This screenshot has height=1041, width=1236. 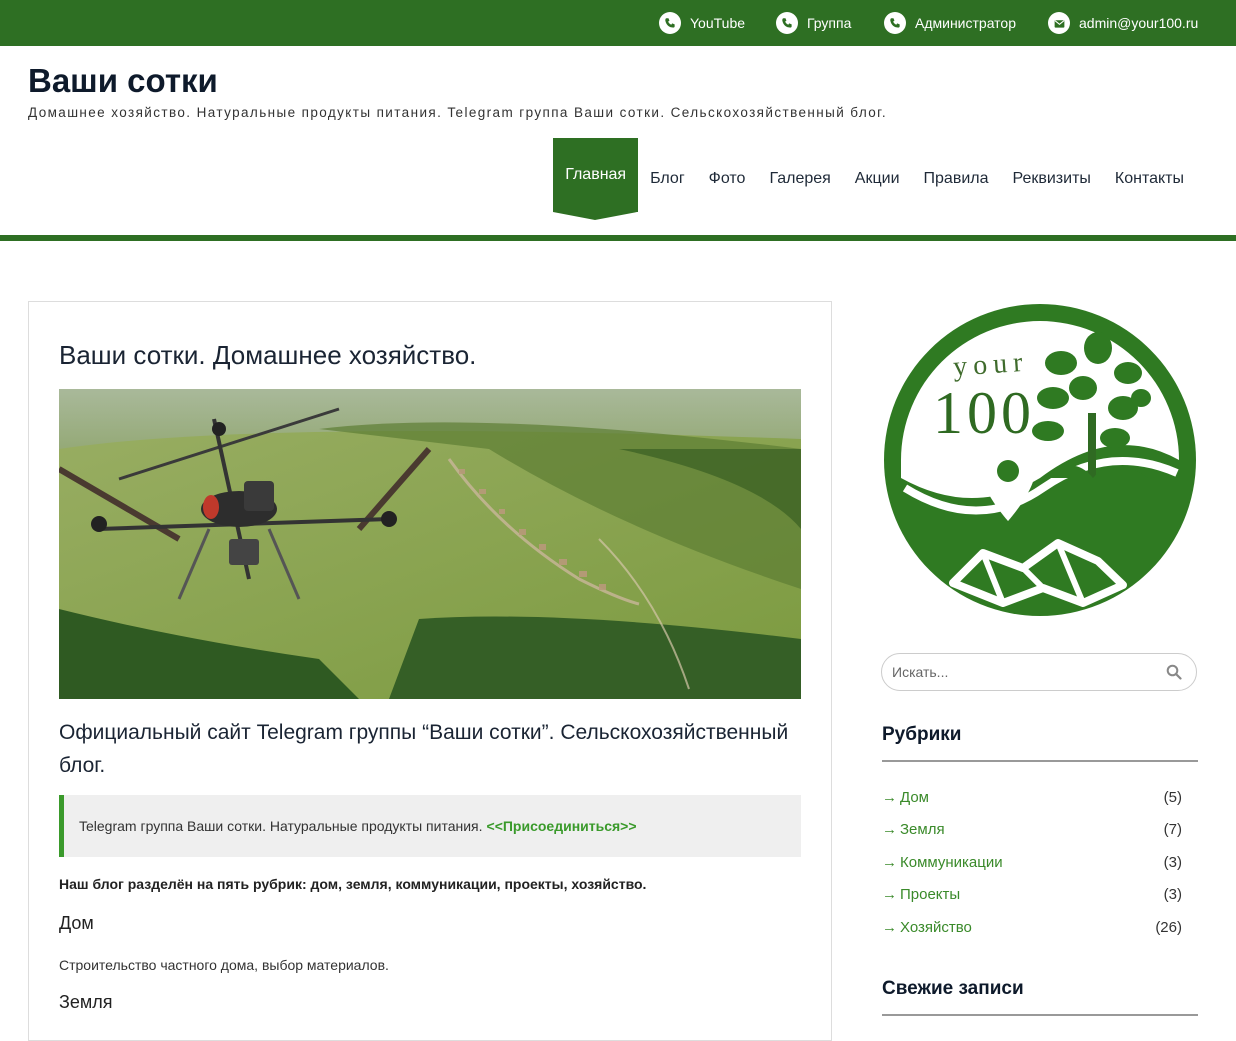 What do you see at coordinates (1040, 1015) in the screenshot?
I see `recent-posts-divider` at bounding box center [1040, 1015].